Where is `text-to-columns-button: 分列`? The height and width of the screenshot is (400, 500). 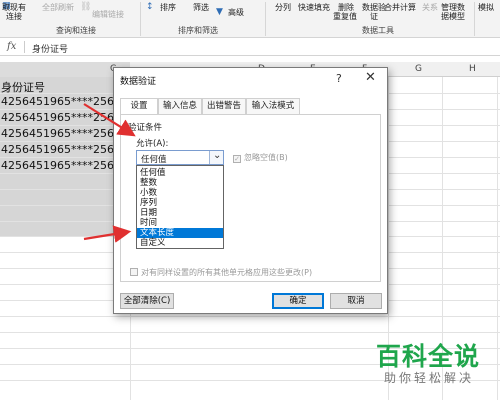
text-to-columns-button: 分列 is located at coordinates (283, 7).